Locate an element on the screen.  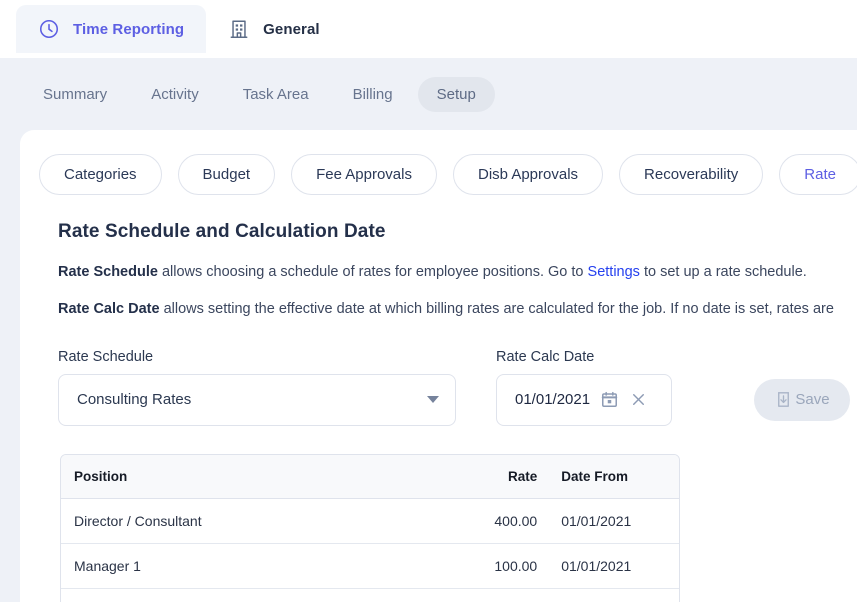
pill-disb-approvals: Disb Approvals is located at coordinates (528, 174).